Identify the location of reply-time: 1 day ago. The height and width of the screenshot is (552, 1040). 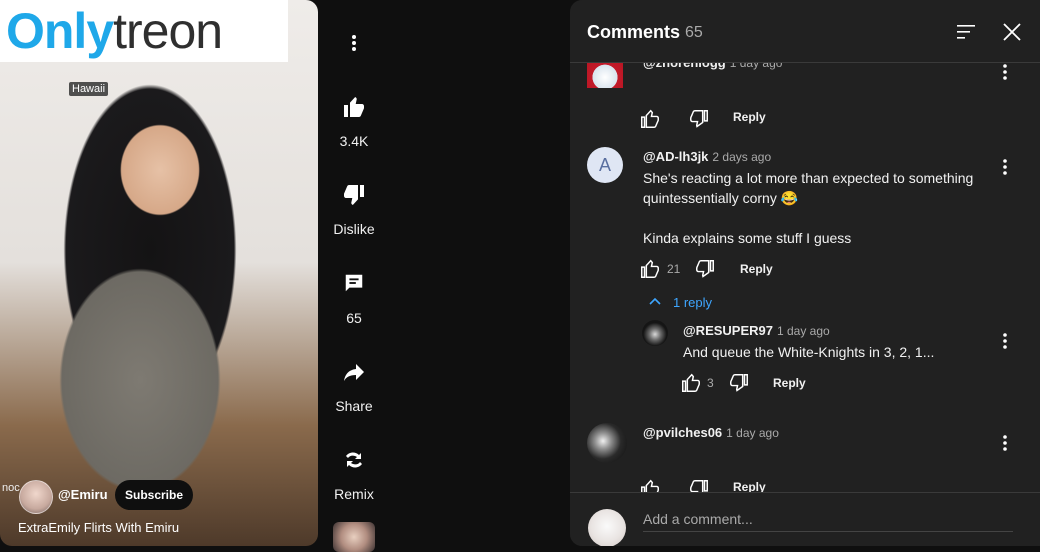
(803, 331).